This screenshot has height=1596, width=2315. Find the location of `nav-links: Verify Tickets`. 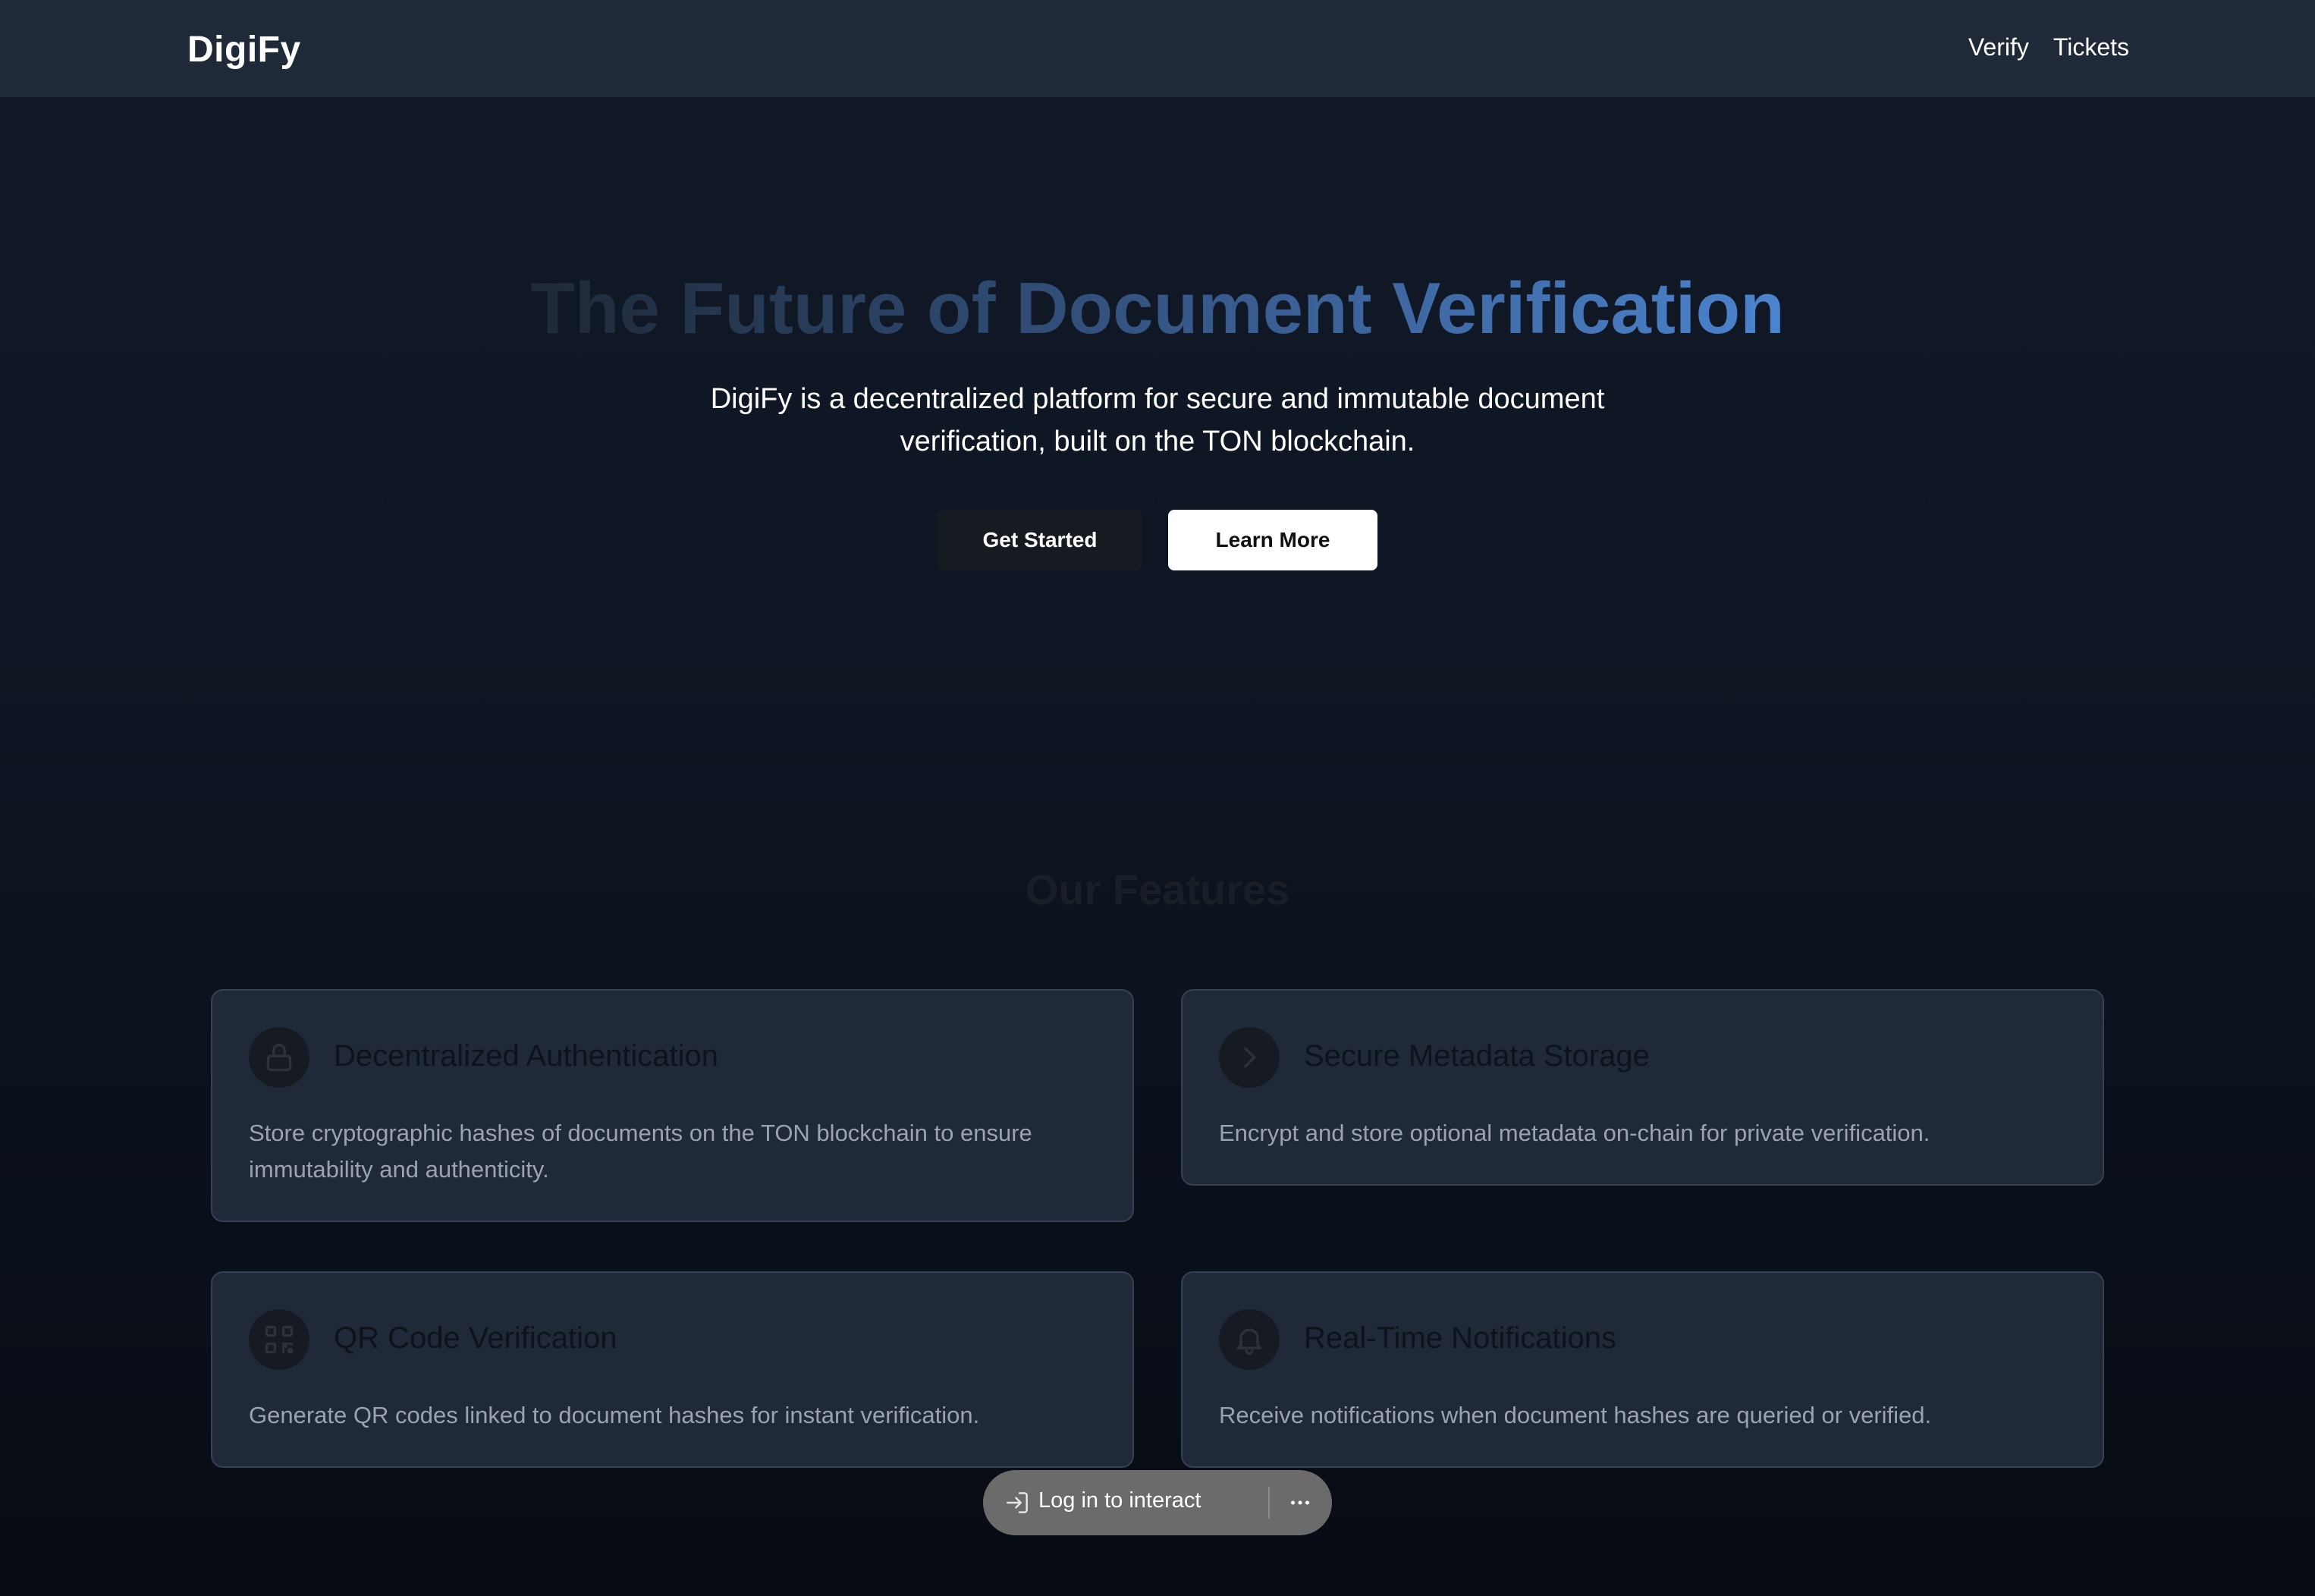

nav-links: Verify Tickets is located at coordinates (2048, 47).